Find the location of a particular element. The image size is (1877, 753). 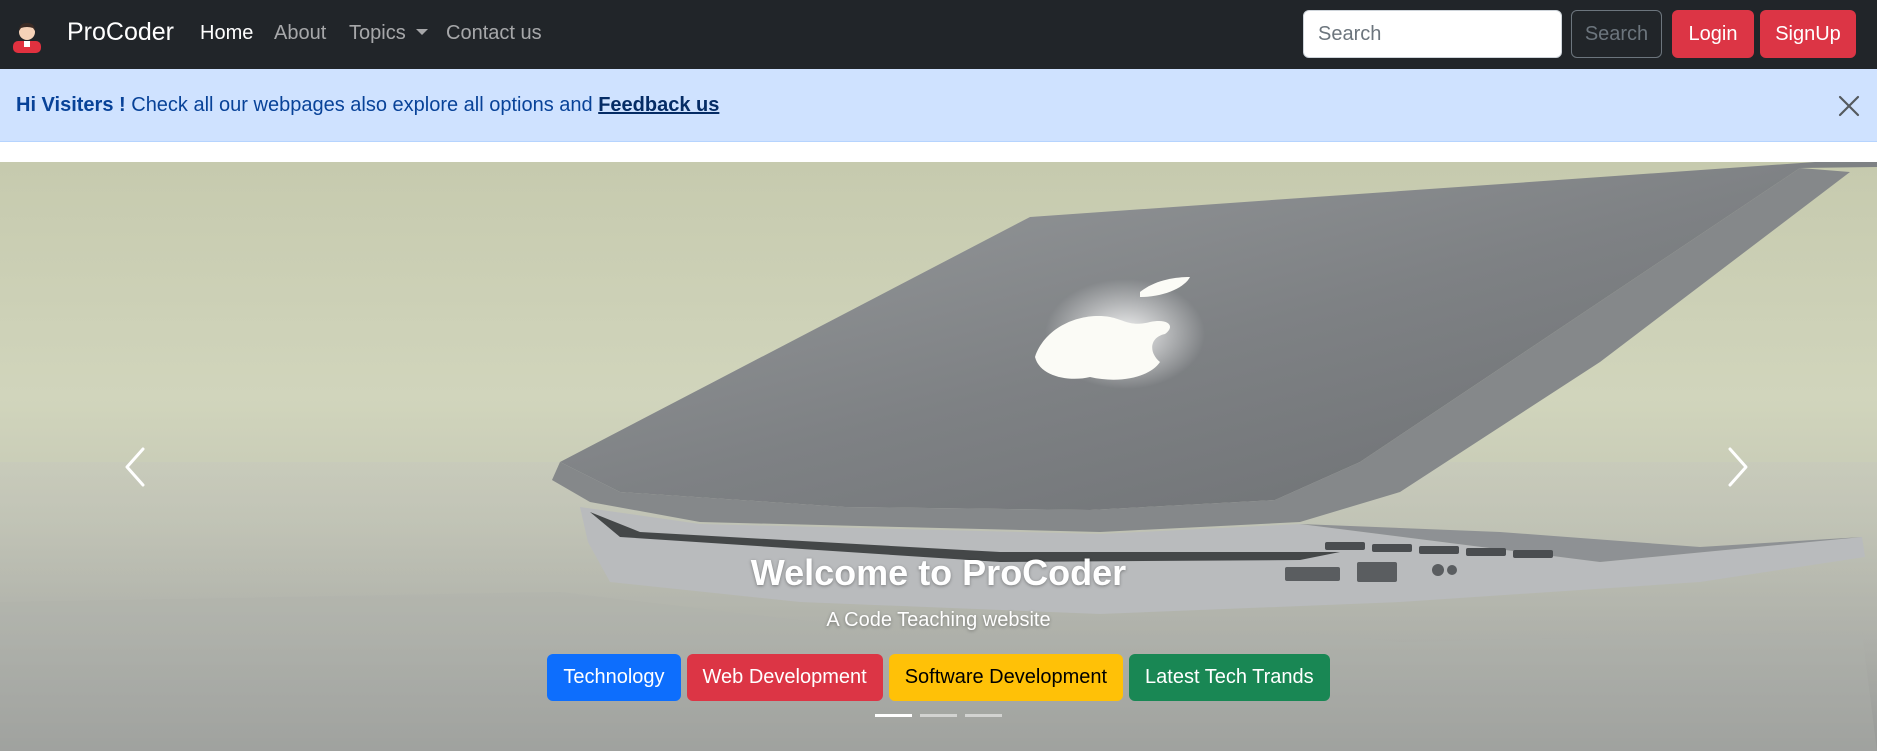

signup-button: SignUp is located at coordinates (1808, 34).